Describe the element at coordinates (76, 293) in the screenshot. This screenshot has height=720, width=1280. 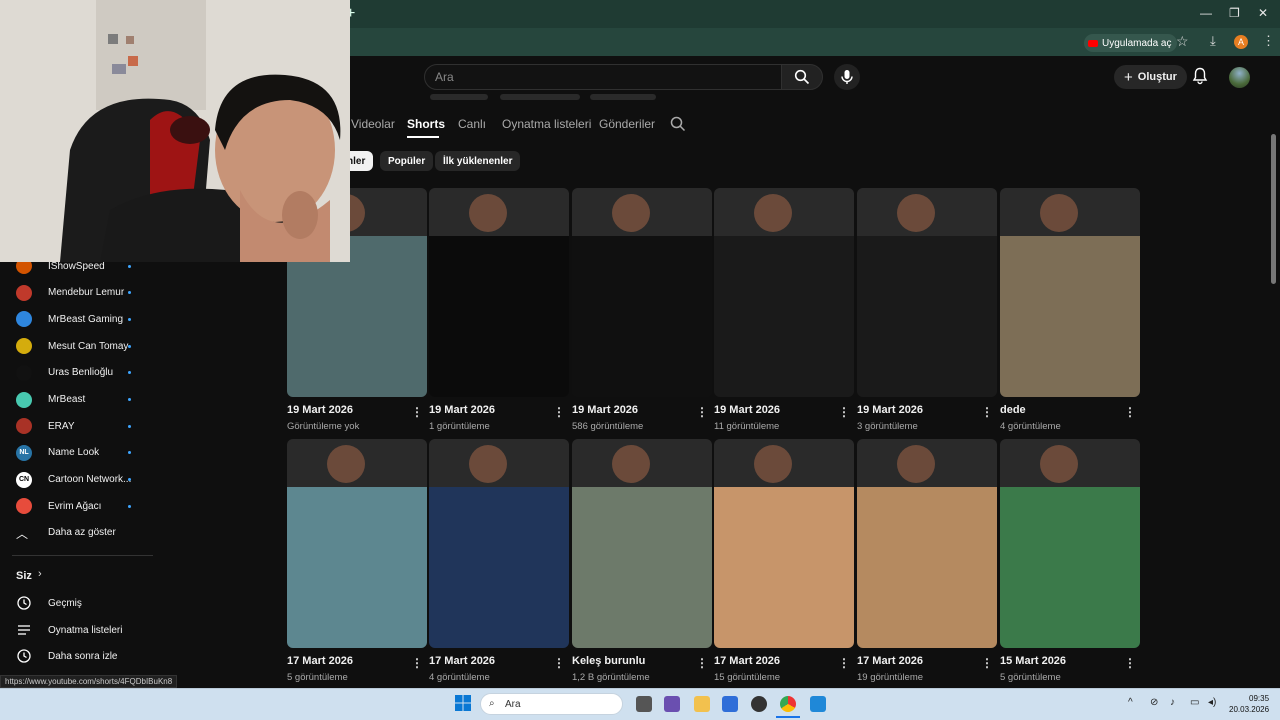
I see `sidebar-subscription-item: Mendebur Lemur` at that location.